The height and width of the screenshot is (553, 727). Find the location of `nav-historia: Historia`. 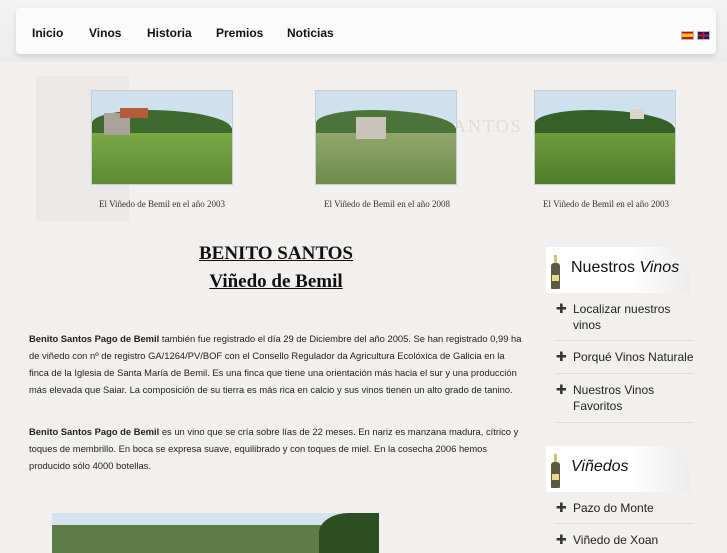

nav-historia: Historia is located at coordinates (169, 33).